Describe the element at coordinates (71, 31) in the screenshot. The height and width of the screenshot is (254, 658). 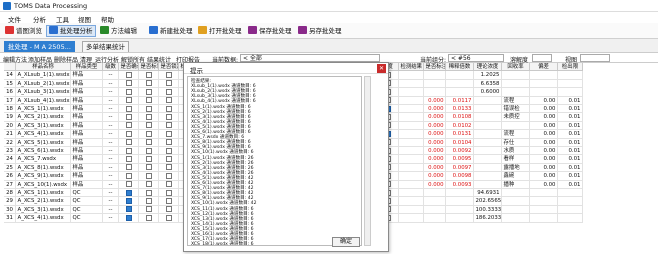
I see `toolbar-batch-analysis-button: 批处理分析` at that location.